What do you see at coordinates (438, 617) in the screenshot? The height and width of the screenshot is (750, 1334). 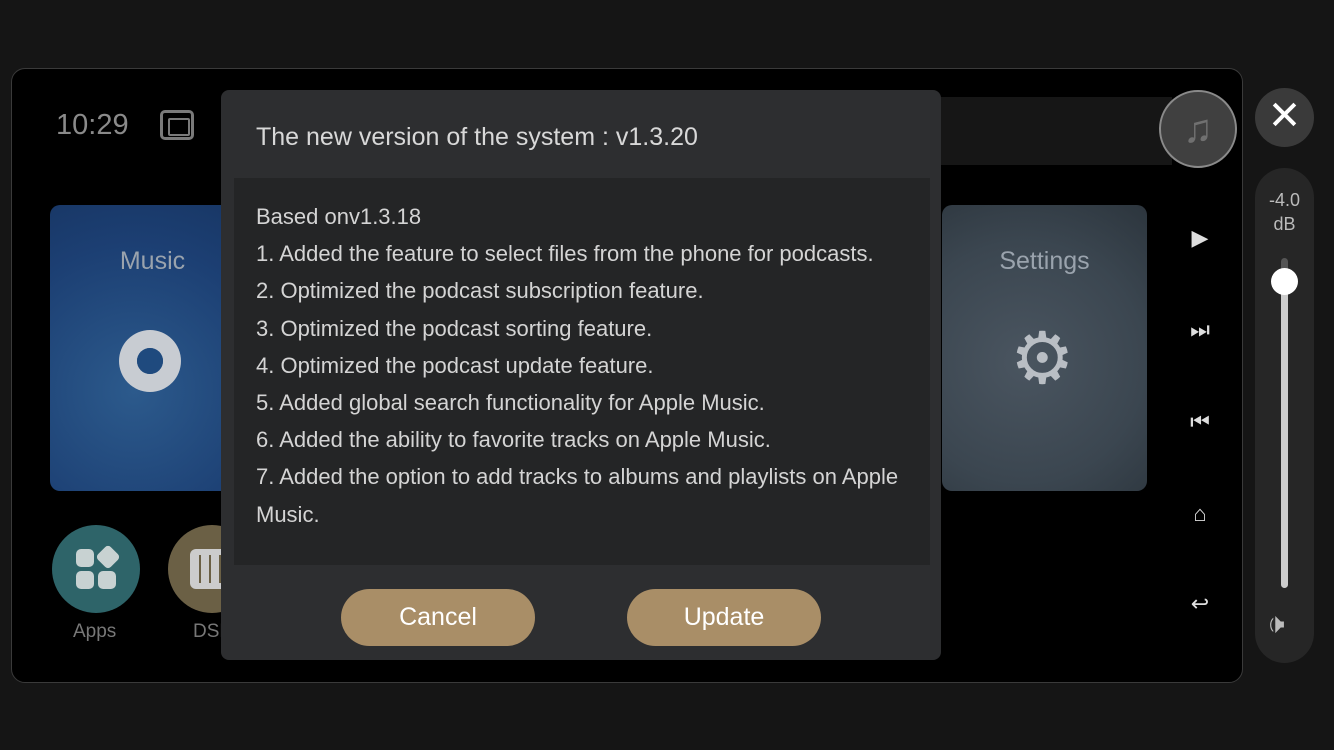 I see `cancel-button: Cancel` at bounding box center [438, 617].